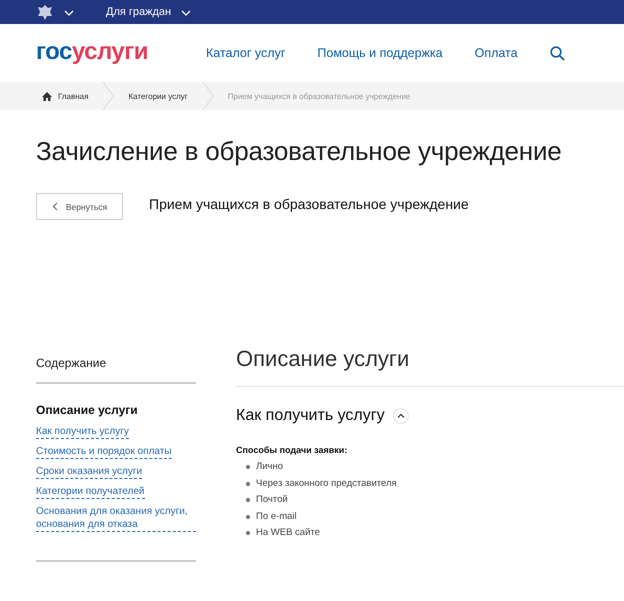 The image size is (624, 601). I want to click on chevron-up-icon, so click(400, 416).